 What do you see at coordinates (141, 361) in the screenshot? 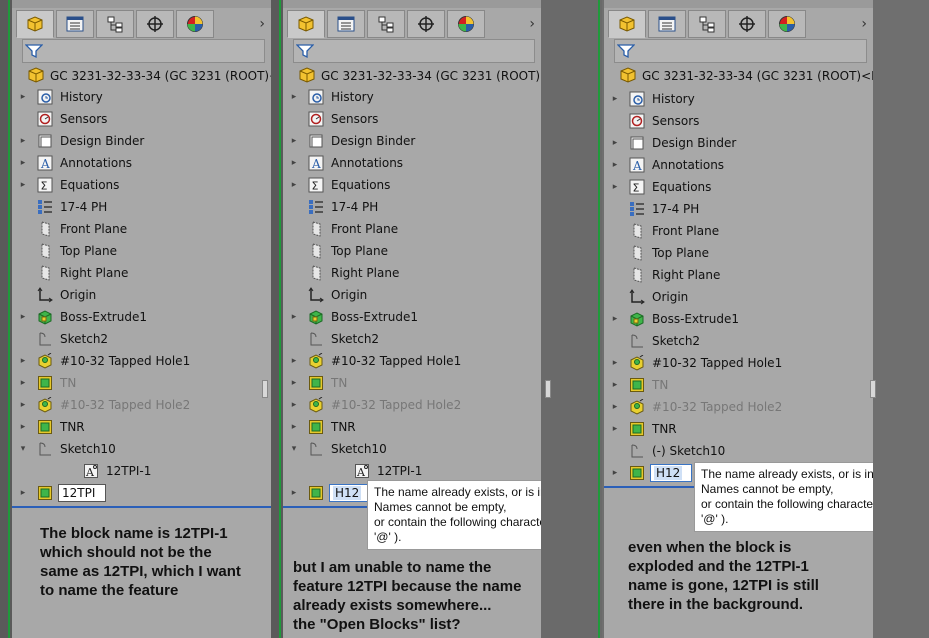
I see `tree-item: ▸ #10-32 Tapped Hole1` at bounding box center [141, 361].